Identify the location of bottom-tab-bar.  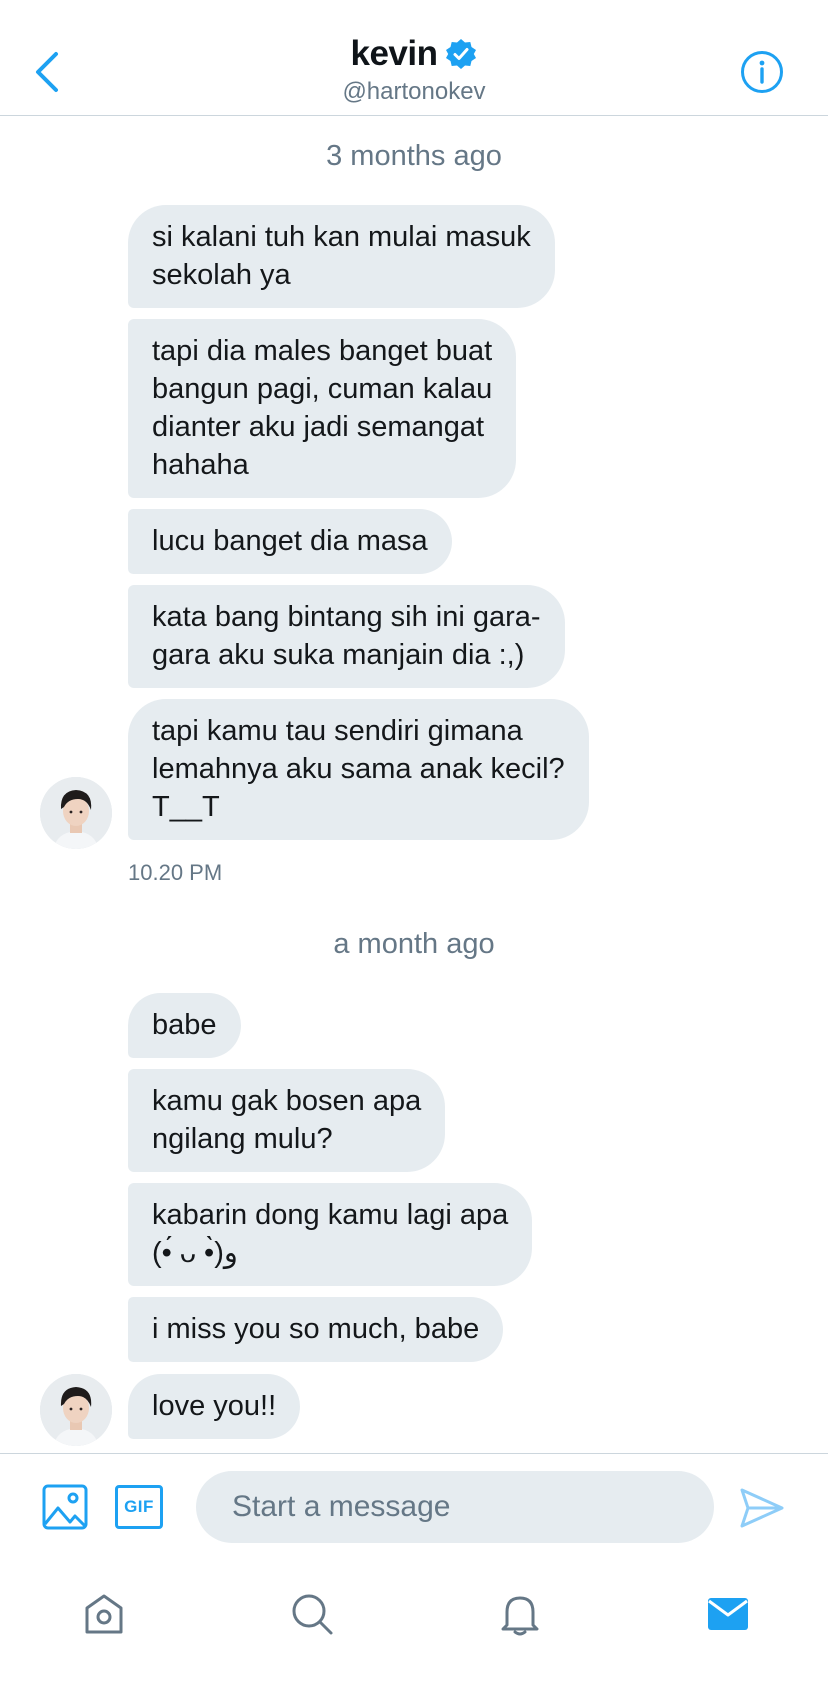
(414, 1625).